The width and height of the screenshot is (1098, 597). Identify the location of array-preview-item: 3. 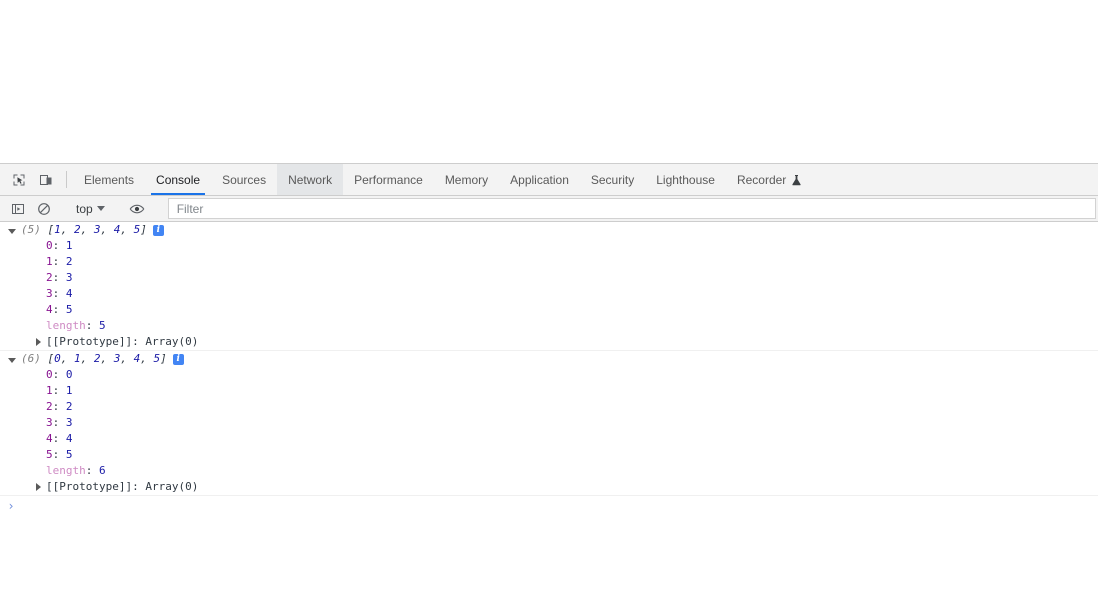
(117, 358).